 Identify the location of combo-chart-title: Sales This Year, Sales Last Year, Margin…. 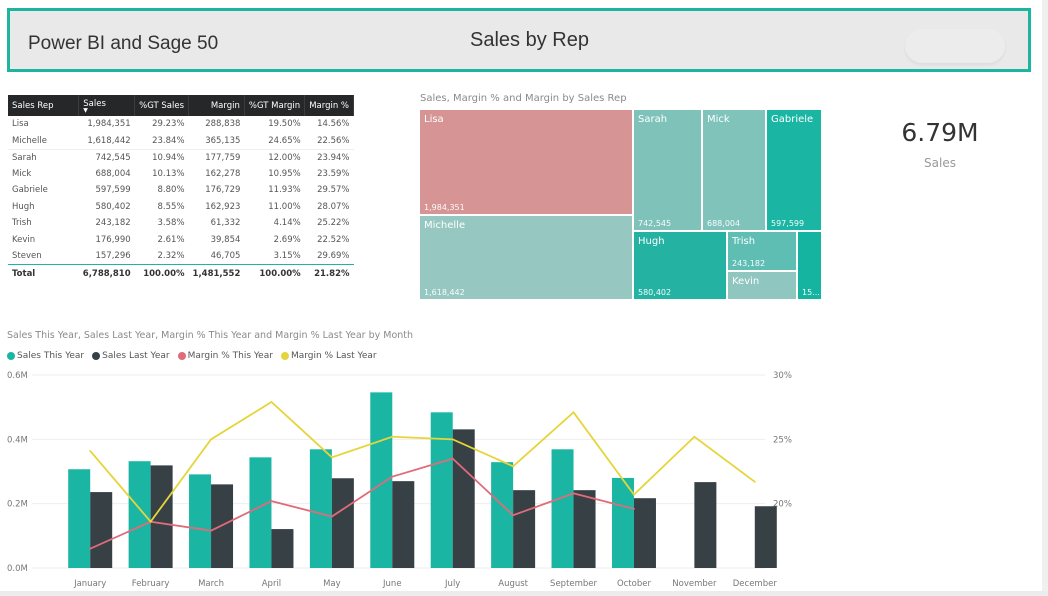
(210, 335).